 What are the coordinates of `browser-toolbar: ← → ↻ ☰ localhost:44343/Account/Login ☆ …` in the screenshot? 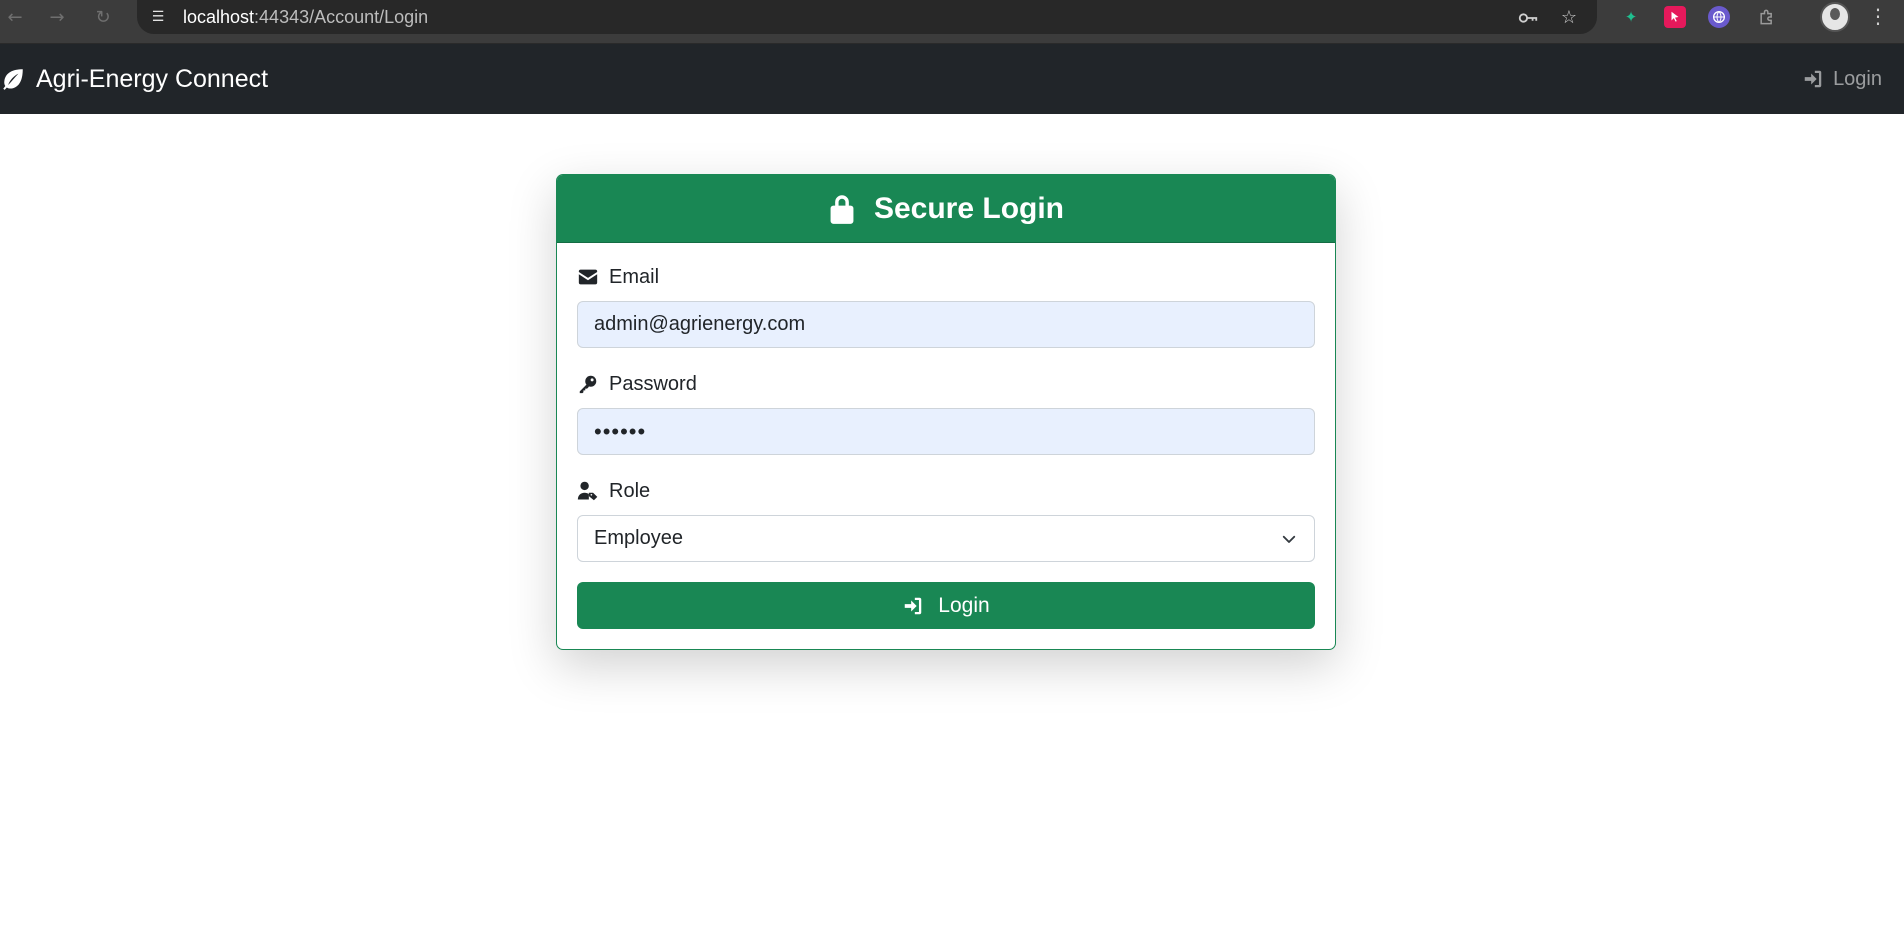 It's located at (952, 22).